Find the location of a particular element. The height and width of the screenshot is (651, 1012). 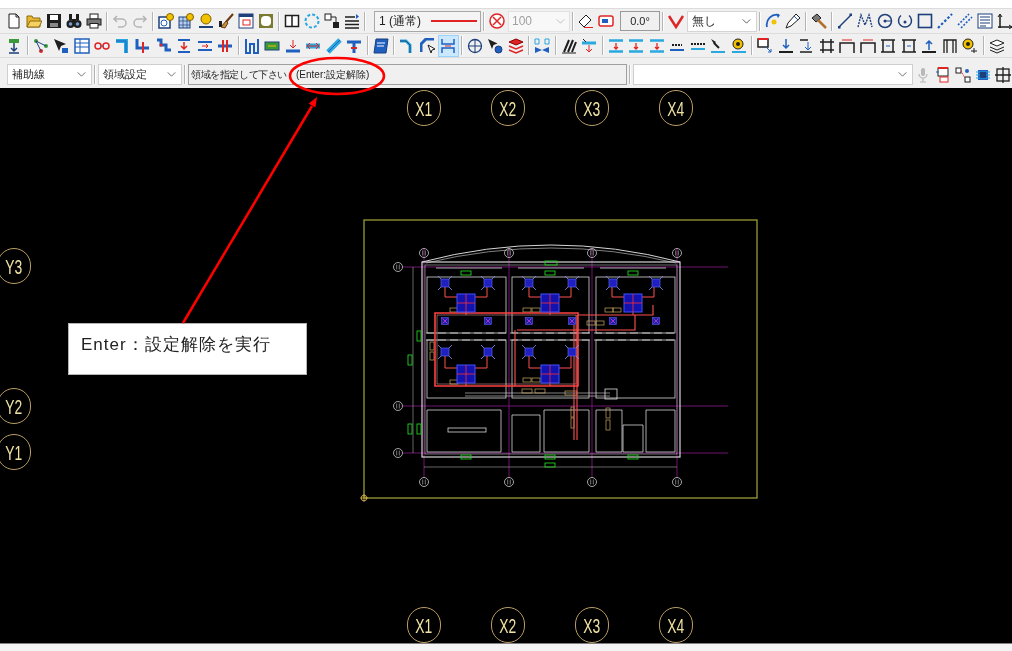

toggle-button is located at coordinates (448, 45).